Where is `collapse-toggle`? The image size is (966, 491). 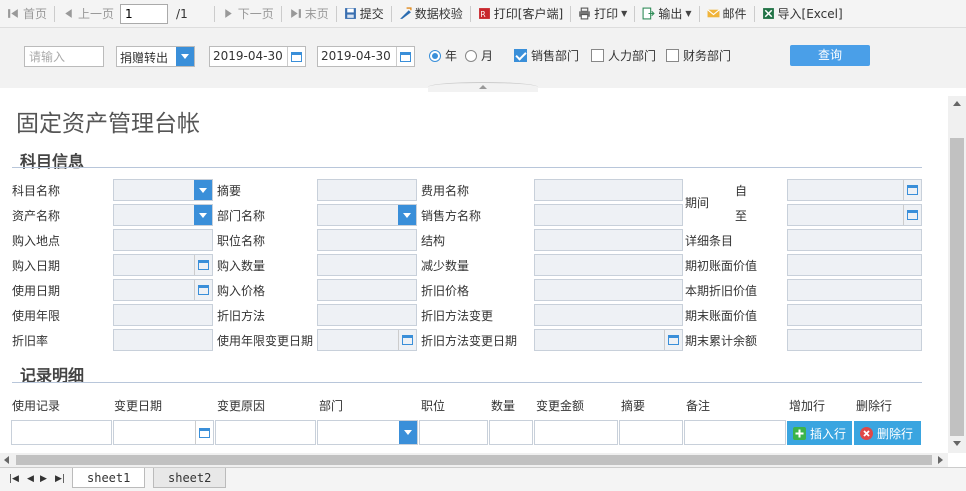 collapse-toggle is located at coordinates (483, 87).